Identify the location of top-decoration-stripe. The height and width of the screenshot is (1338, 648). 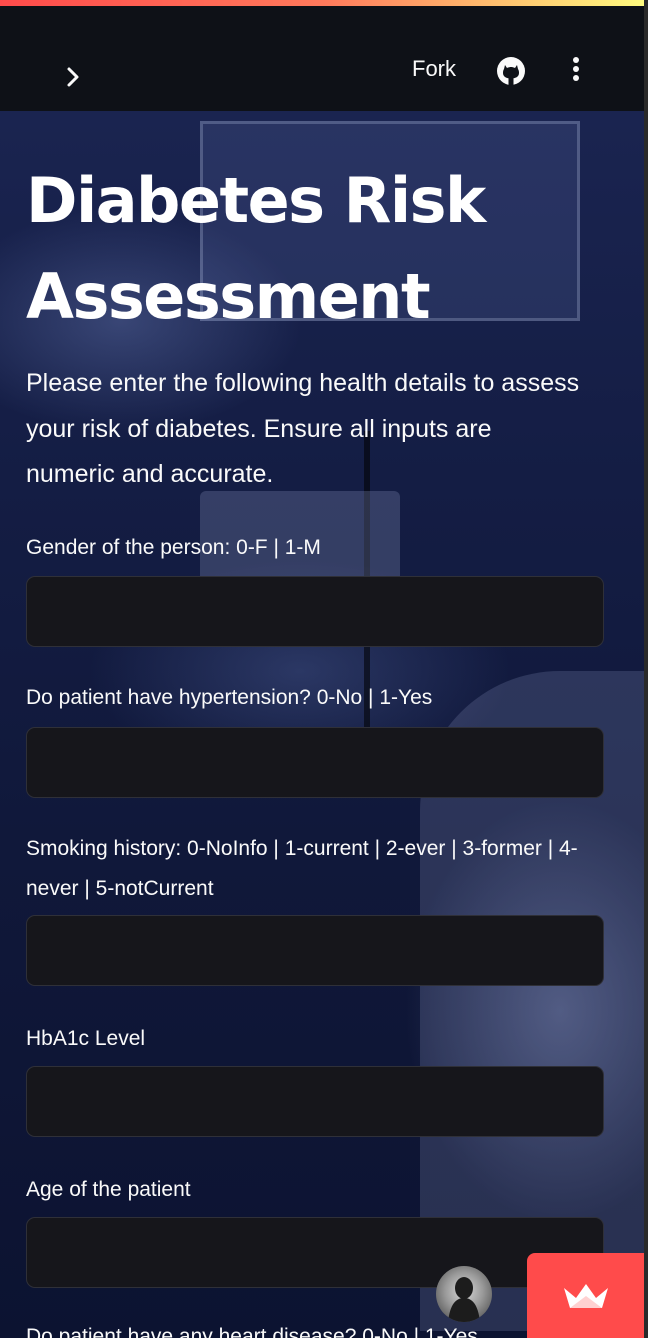
(324, 3).